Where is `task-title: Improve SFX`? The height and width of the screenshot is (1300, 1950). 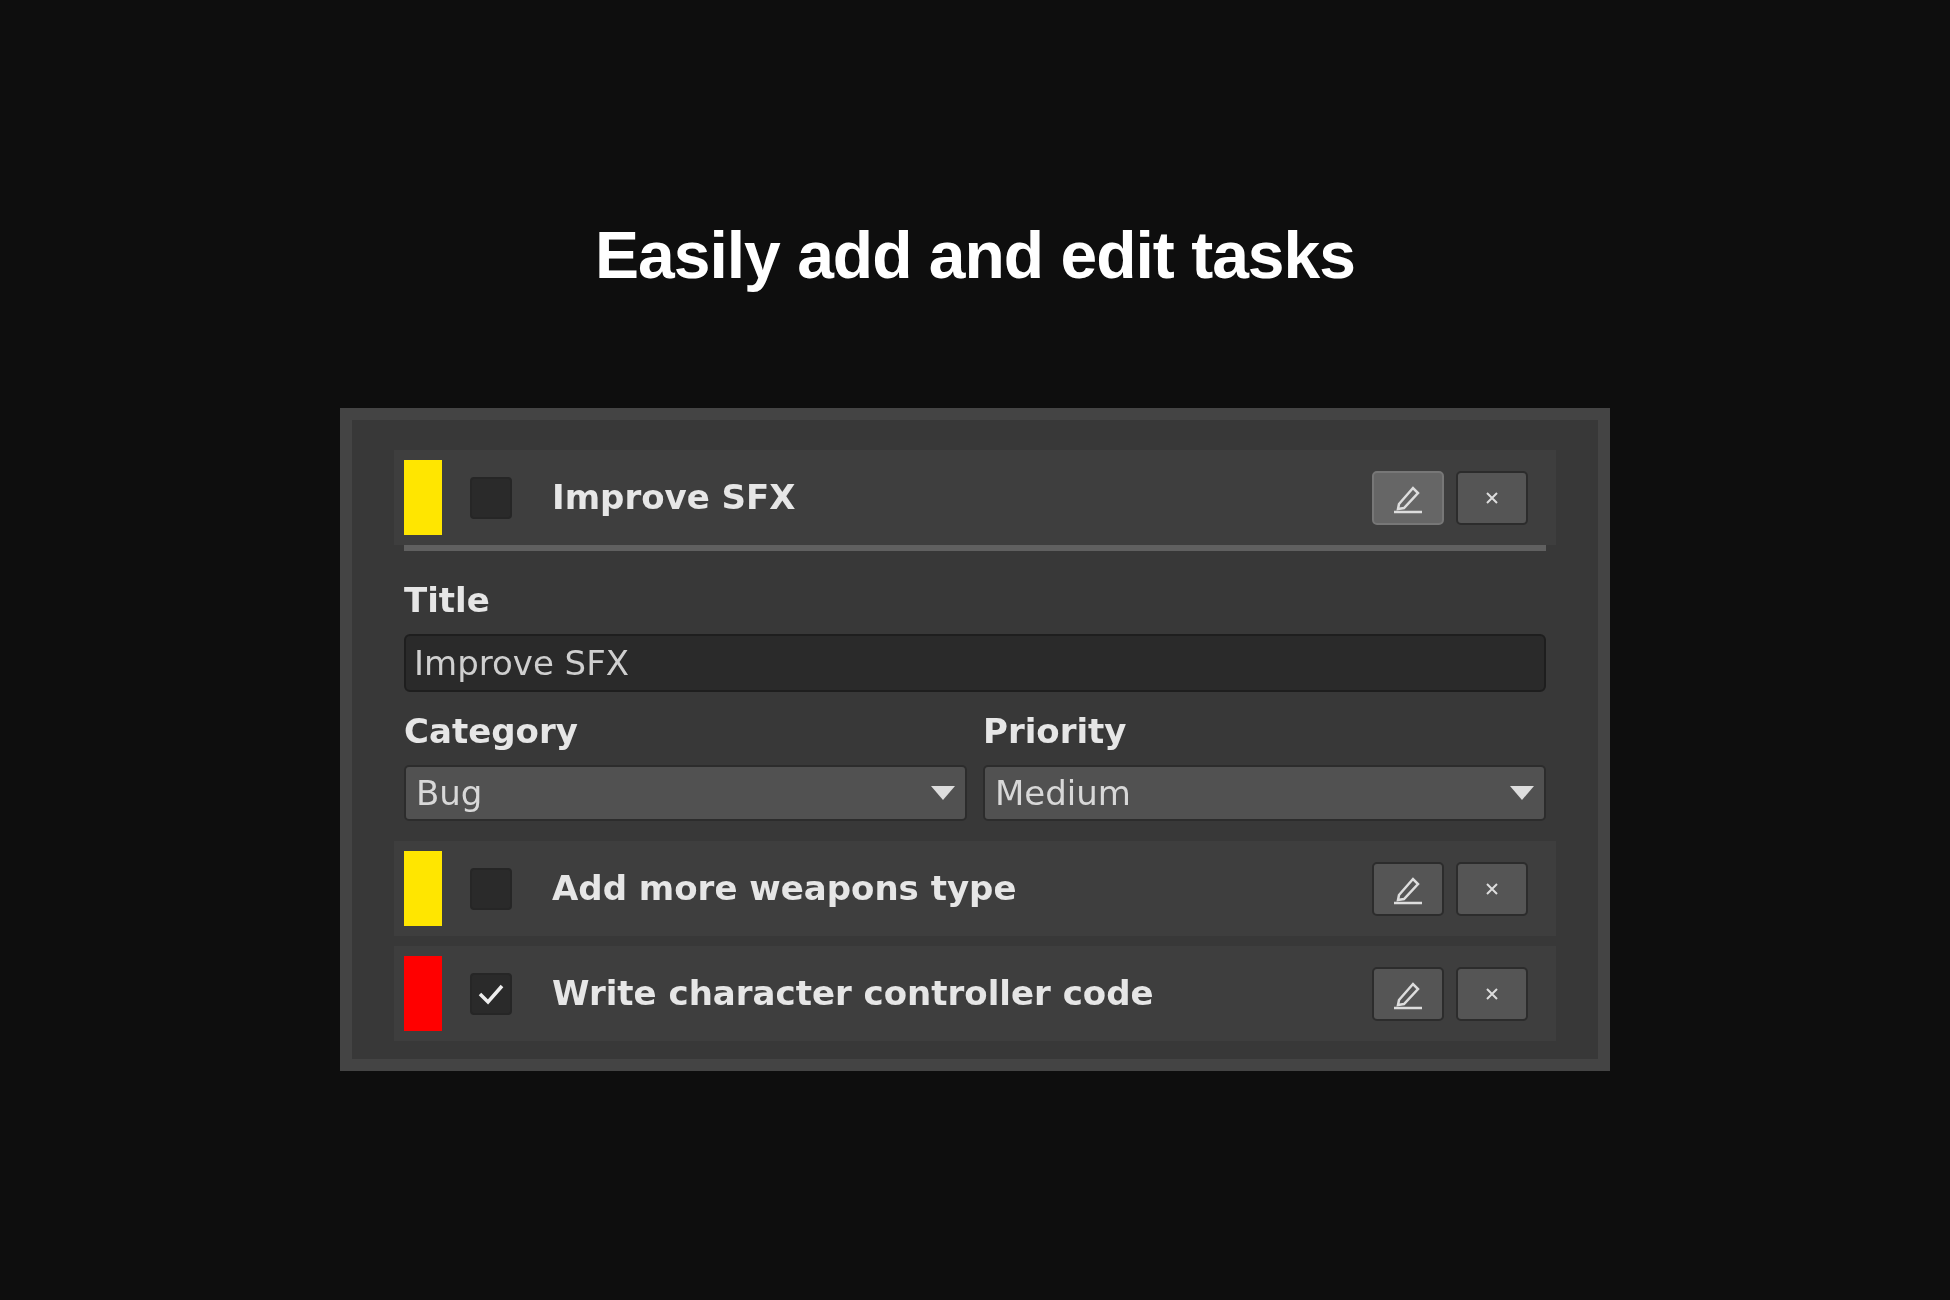 task-title: Improve SFX is located at coordinates (674, 497).